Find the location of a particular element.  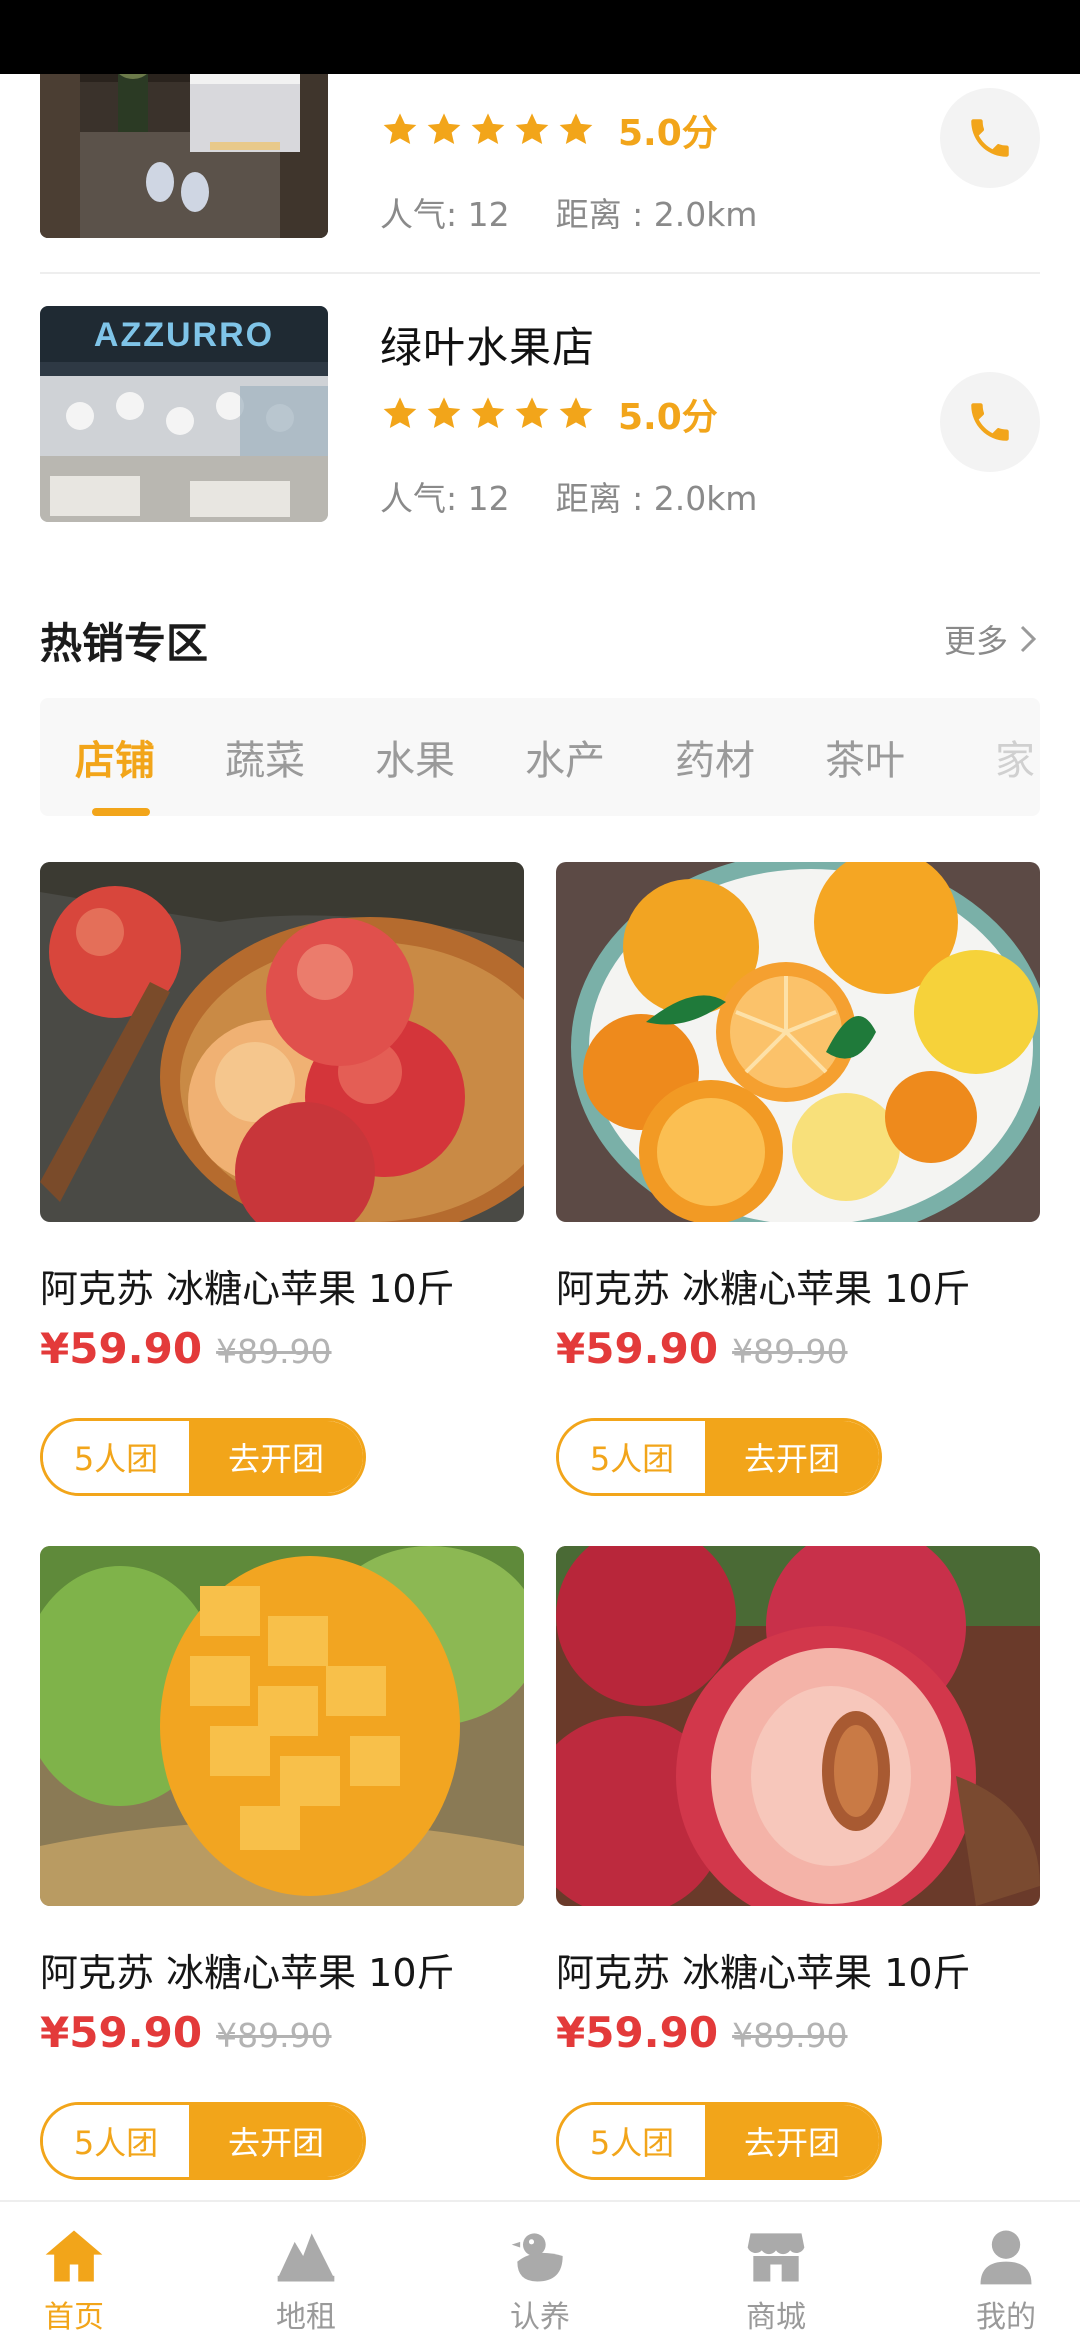

tab-home: 首页 is located at coordinates (82, 2272).